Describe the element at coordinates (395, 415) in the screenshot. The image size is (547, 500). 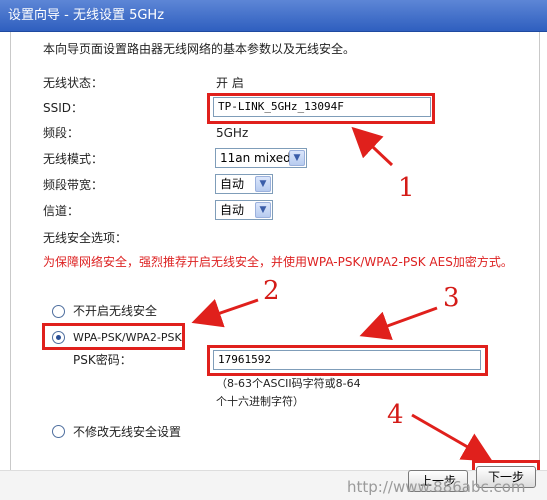
I see `annotation-number-4: 4` at that location.